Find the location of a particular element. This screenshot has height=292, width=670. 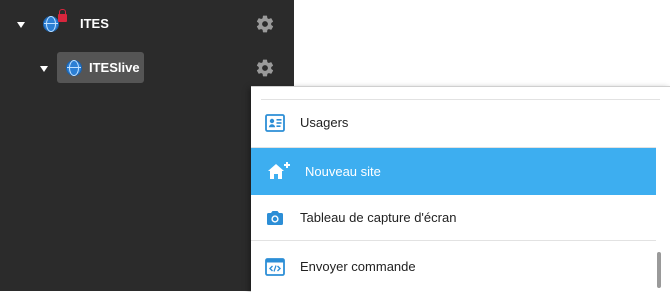

tree-item-ites: ITES is located at coordinates (147, 24).